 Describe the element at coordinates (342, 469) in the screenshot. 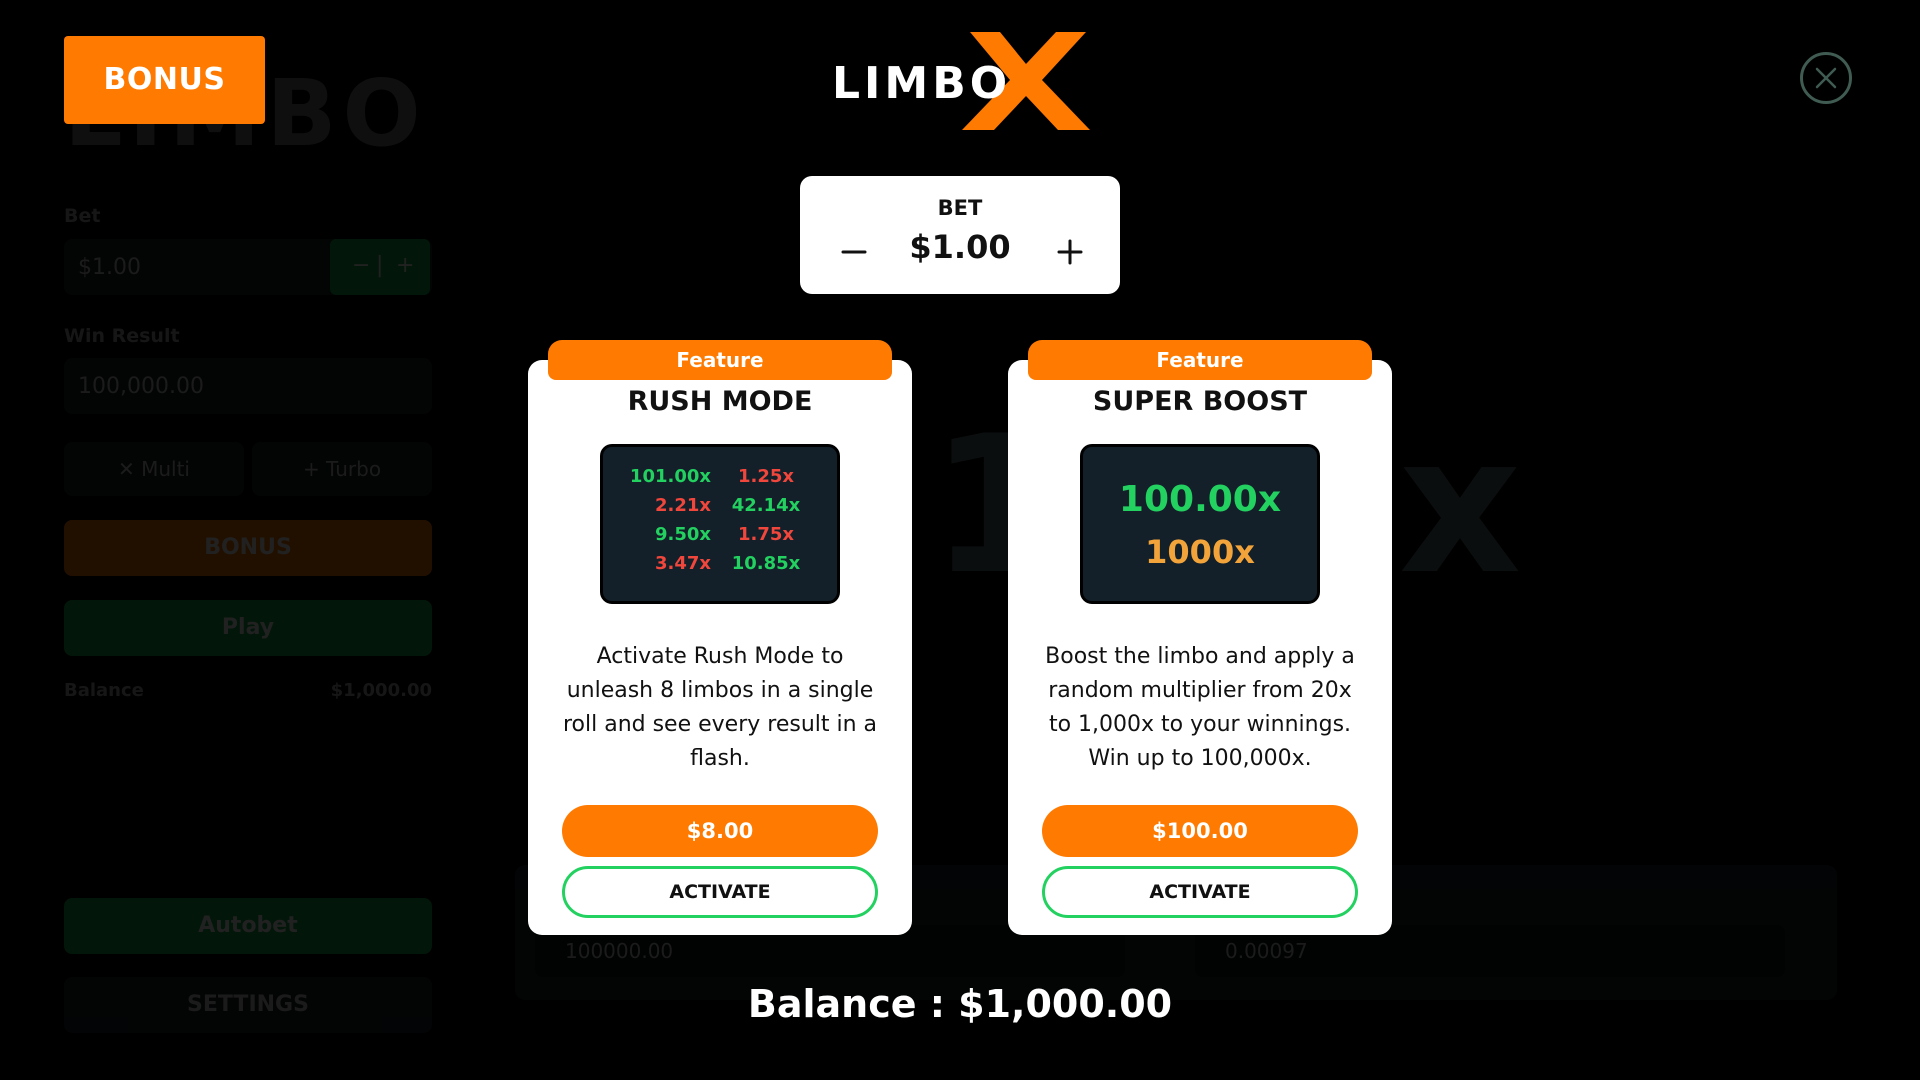

I see `bg-turbo-toggle: + Turbo` at that location.